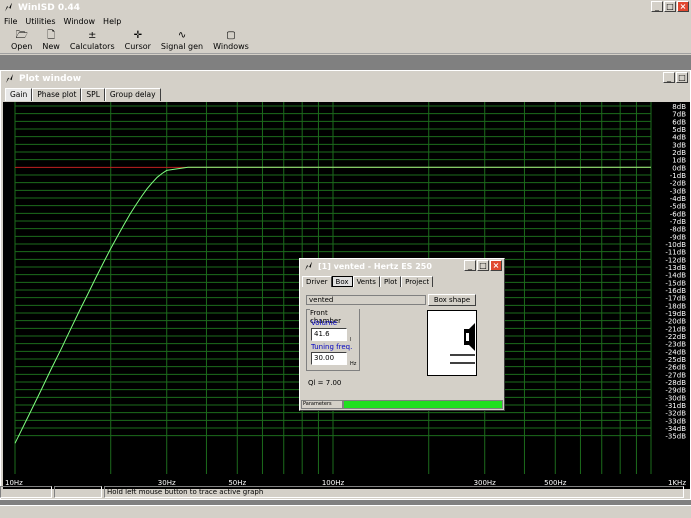  What do you see at coordinates (57, 94) in the screenshot?
I see `tab-phase-plot: Phase plot` at bounding box center [57, 94].